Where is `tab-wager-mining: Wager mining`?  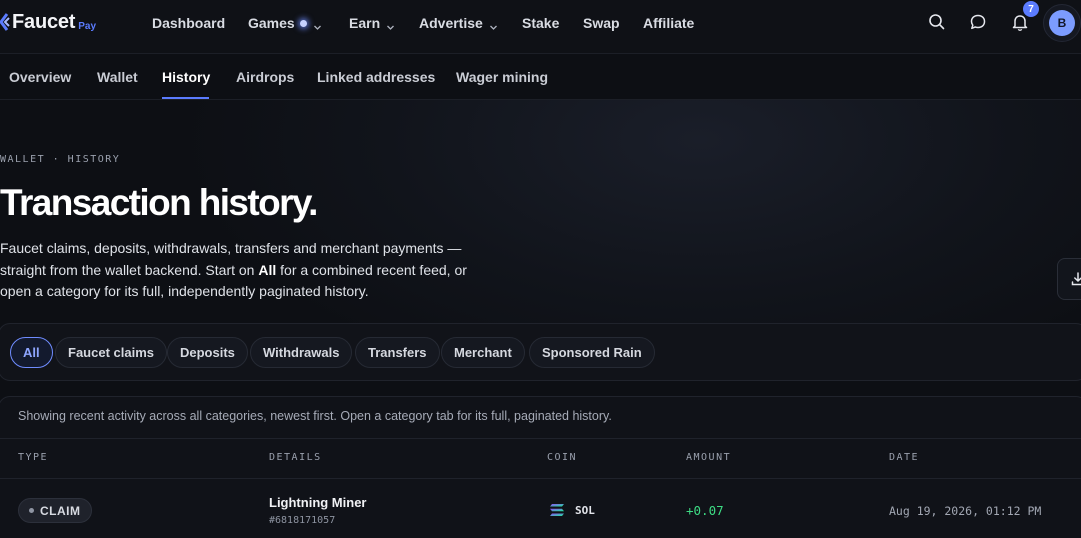
tab-wager-mining: Wager mining is located at coordinates (502, 77).